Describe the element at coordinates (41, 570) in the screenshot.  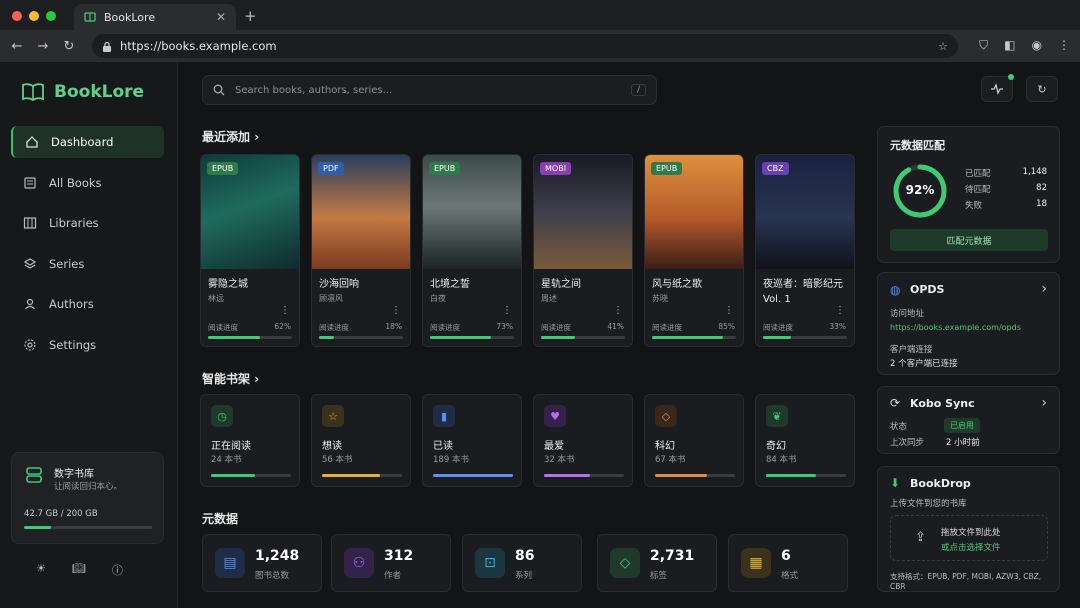
I see `theme-sun-icon: ☀` at that location.